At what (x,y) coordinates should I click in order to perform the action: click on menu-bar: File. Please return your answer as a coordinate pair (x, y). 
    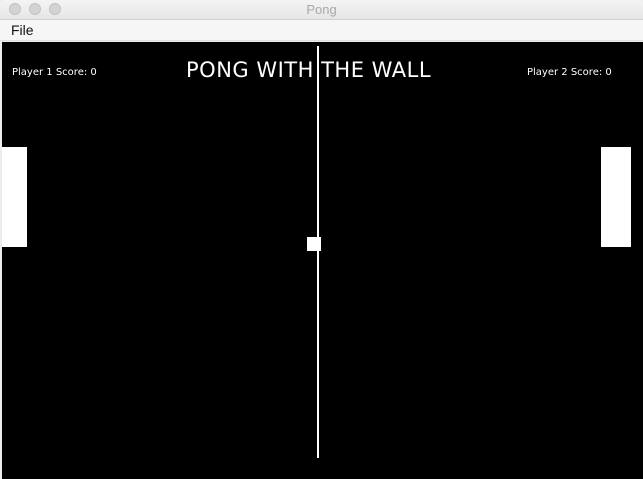
    Looking at the image, I should click on (321, 30).